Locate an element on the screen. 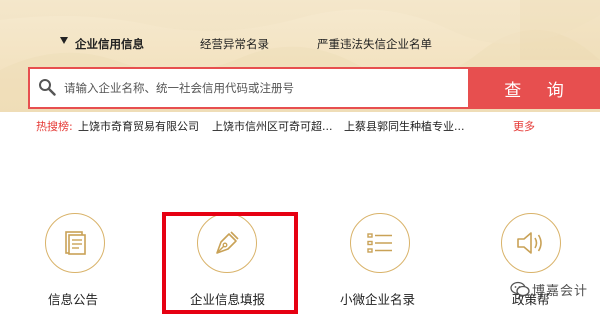 This screenshot has width=600, height=319. search-button: 查 询 is located at coordinates (534, 88).